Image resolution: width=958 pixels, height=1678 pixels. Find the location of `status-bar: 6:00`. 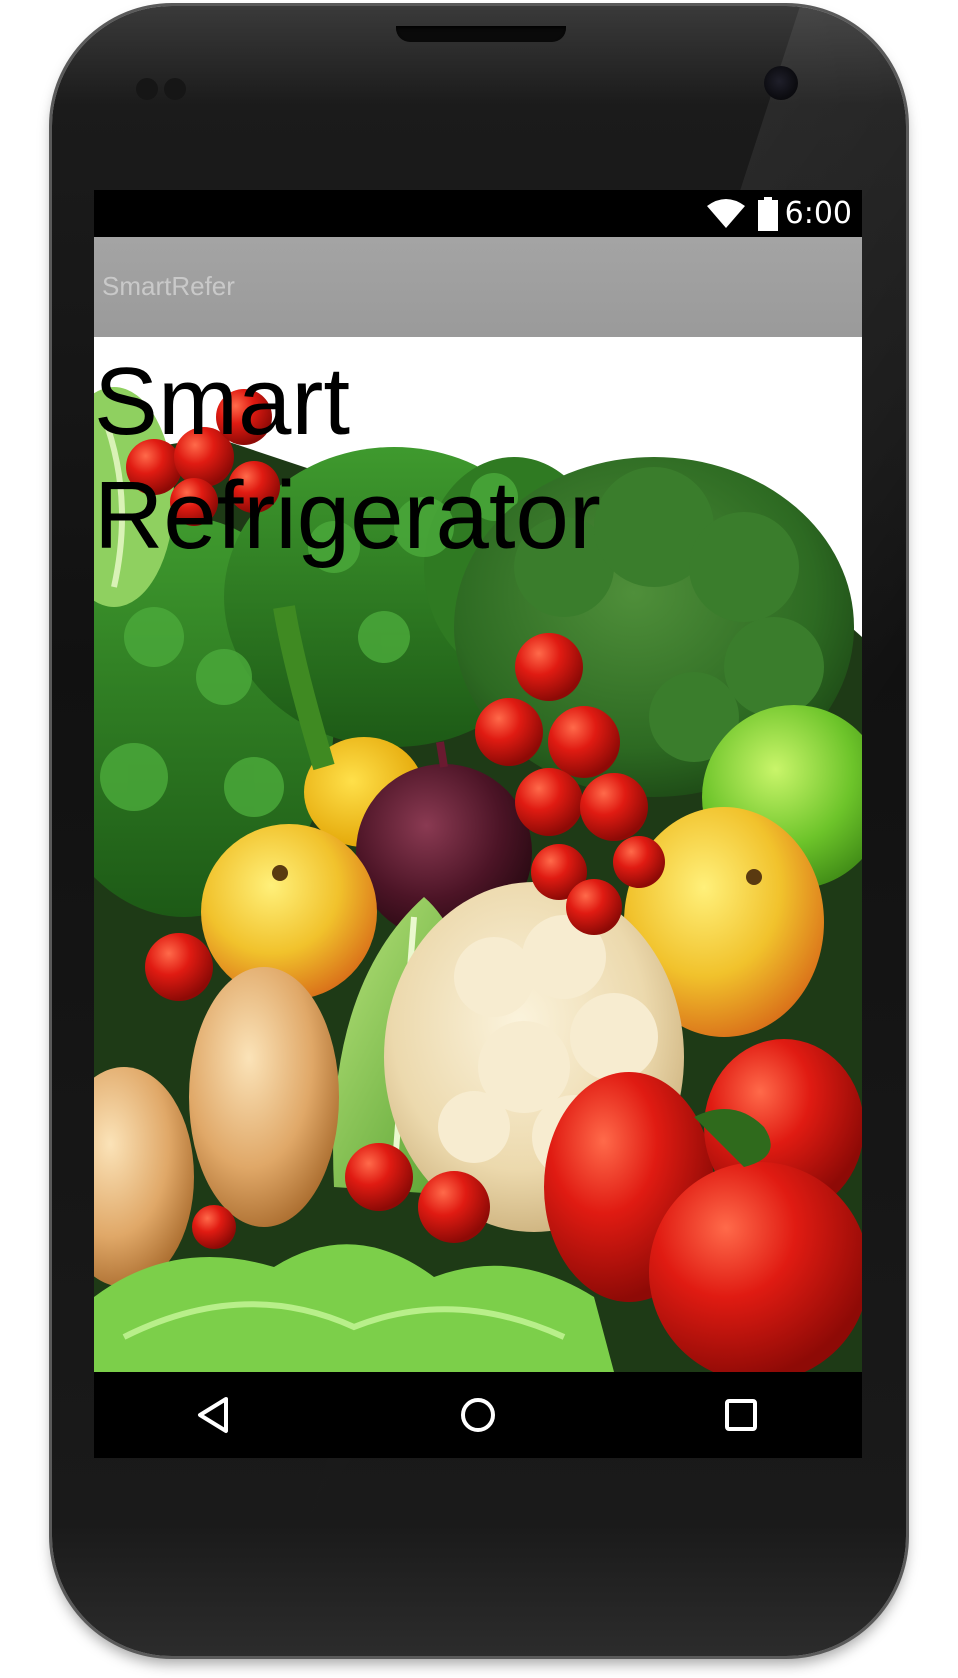

status-bar: 6:00 is located at coordinates (478, 213).